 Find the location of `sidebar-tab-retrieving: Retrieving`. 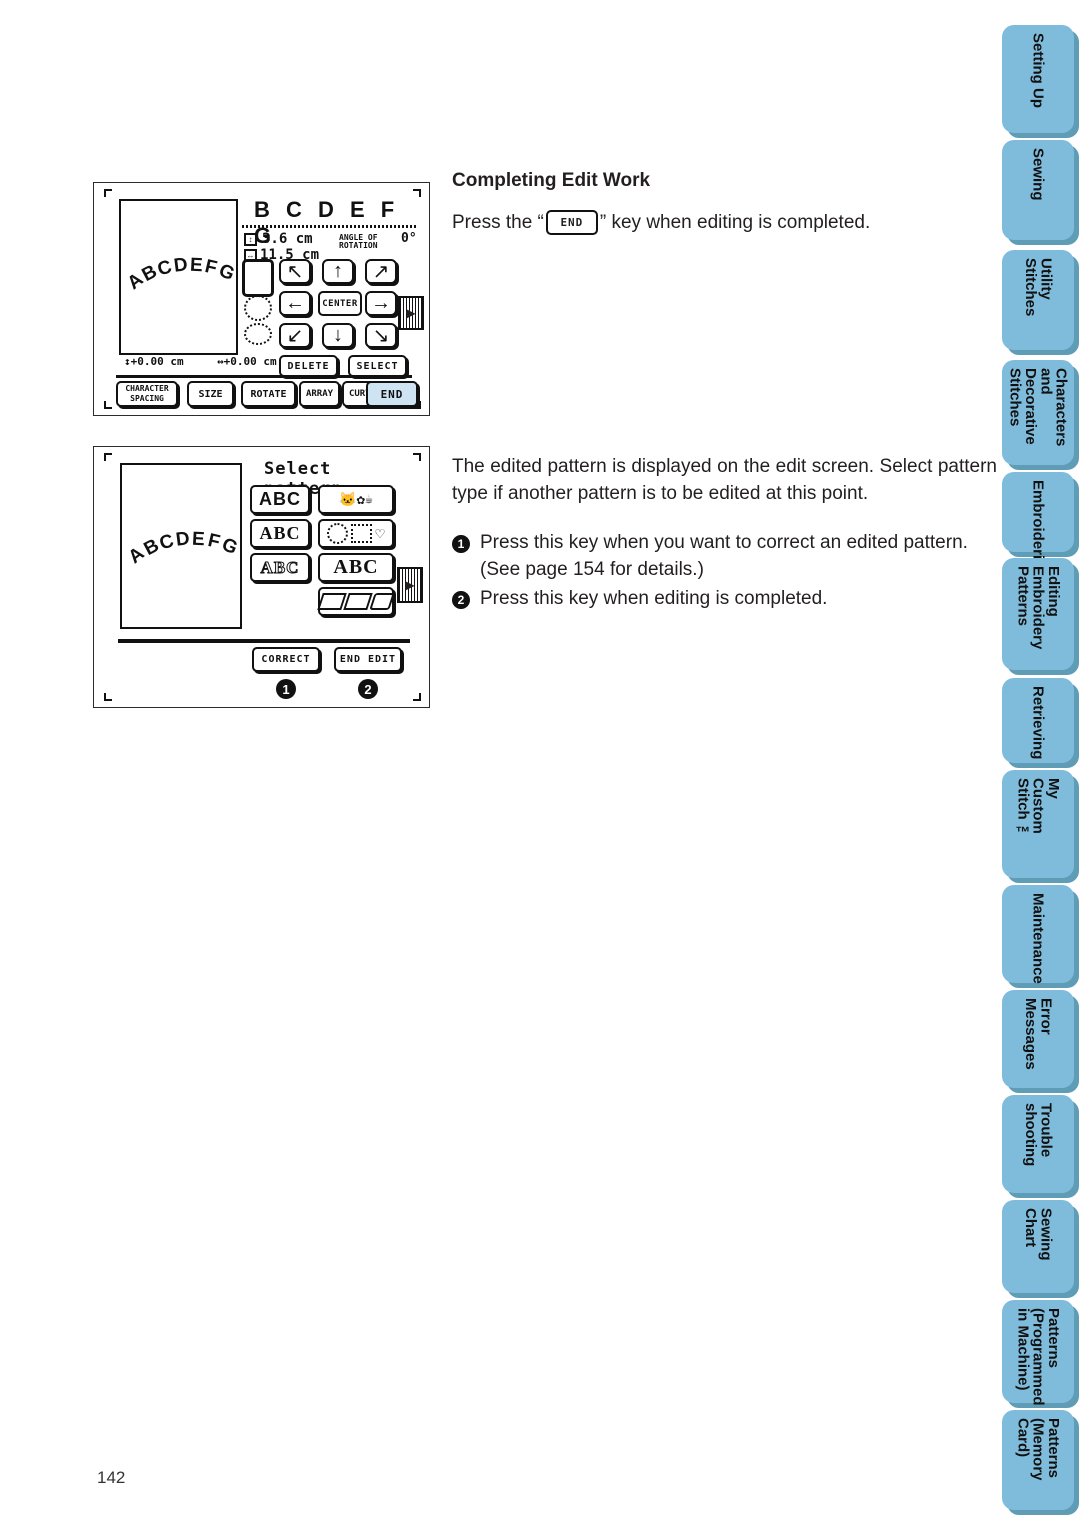

sidebar-tab-retrieving: Retrieving is located at coordinates (1038, 720).